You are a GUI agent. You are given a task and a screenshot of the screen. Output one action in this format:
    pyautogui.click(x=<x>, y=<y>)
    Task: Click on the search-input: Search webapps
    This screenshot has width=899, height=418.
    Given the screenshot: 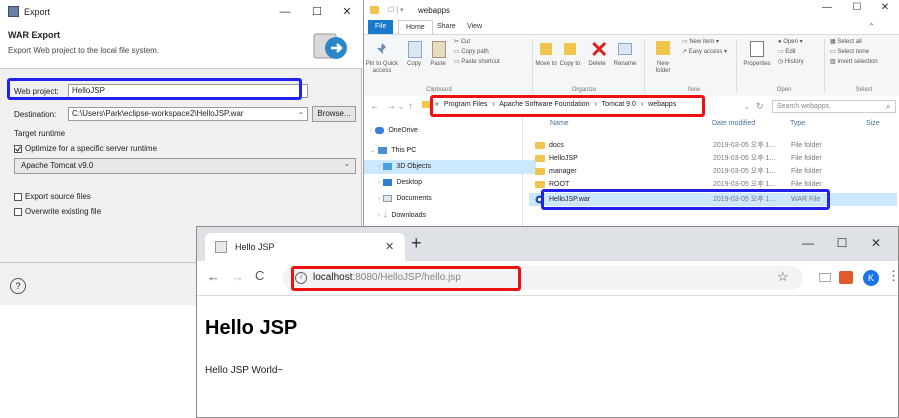 What is the action you would take?
    pyautogui.click(x=834, y=106)
    